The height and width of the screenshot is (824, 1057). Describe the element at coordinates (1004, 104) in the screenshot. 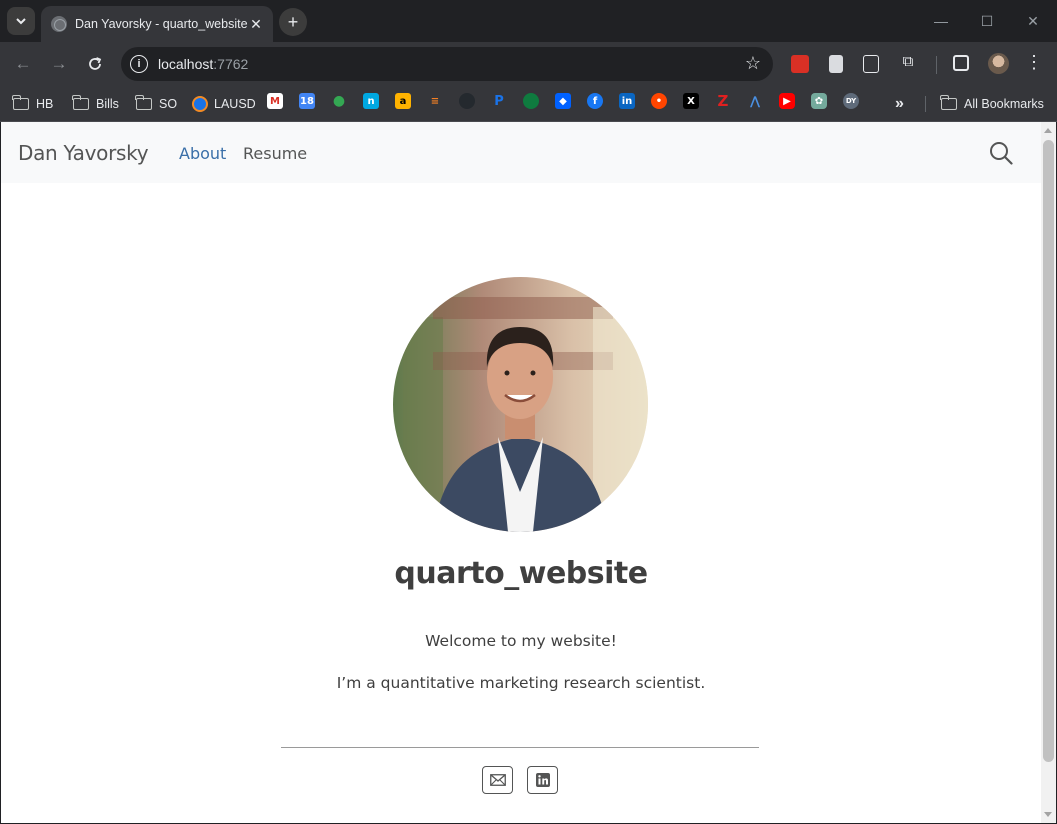

I see `bookmark-label: All Bookmarks` at that location.